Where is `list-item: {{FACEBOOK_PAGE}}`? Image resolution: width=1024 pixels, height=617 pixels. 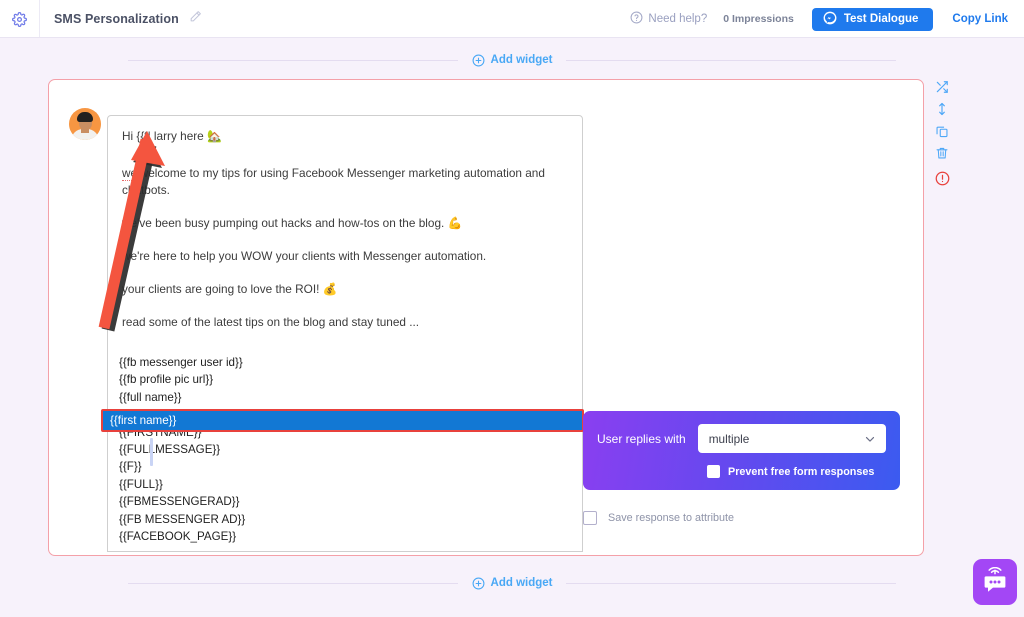 list-item: {{FACEBOOK_PAGE}} is located at coordinates (345, 536).